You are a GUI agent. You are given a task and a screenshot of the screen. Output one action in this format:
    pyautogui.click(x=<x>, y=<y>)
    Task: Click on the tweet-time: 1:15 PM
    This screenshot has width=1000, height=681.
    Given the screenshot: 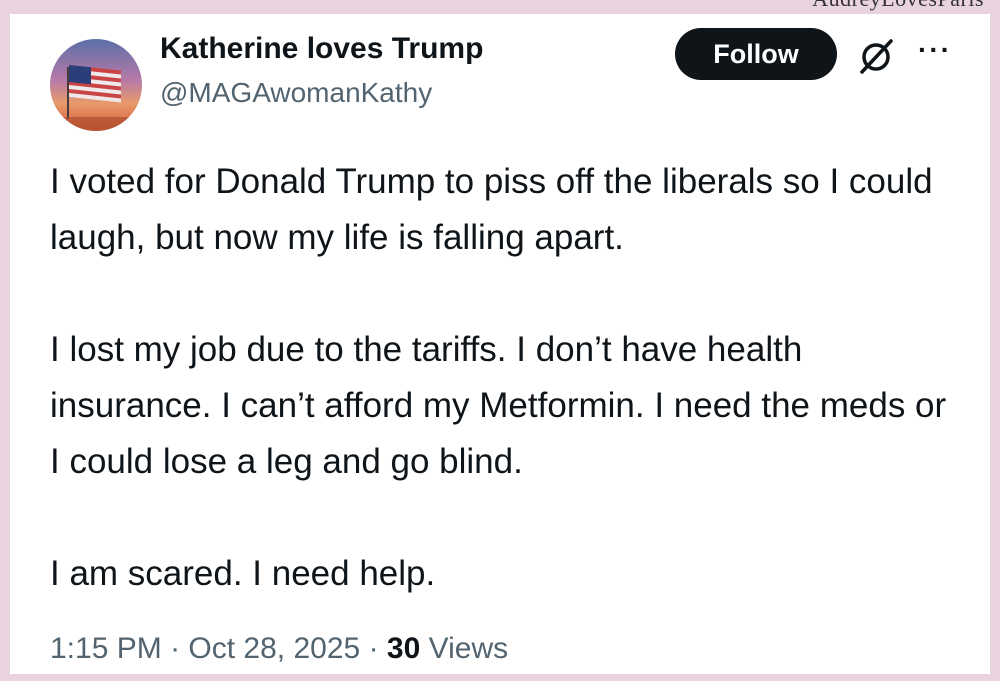 What is the action you would take?
    pyautogui.click(x=106, y=648)
    